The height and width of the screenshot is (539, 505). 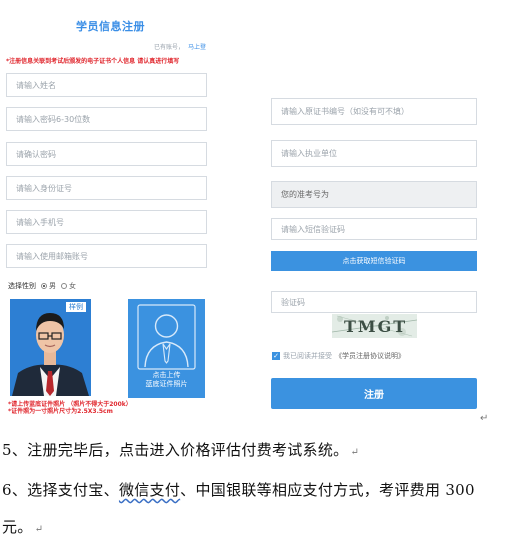 I want to click on company-input: 请输入执业单位, so click(x=374, y=153).